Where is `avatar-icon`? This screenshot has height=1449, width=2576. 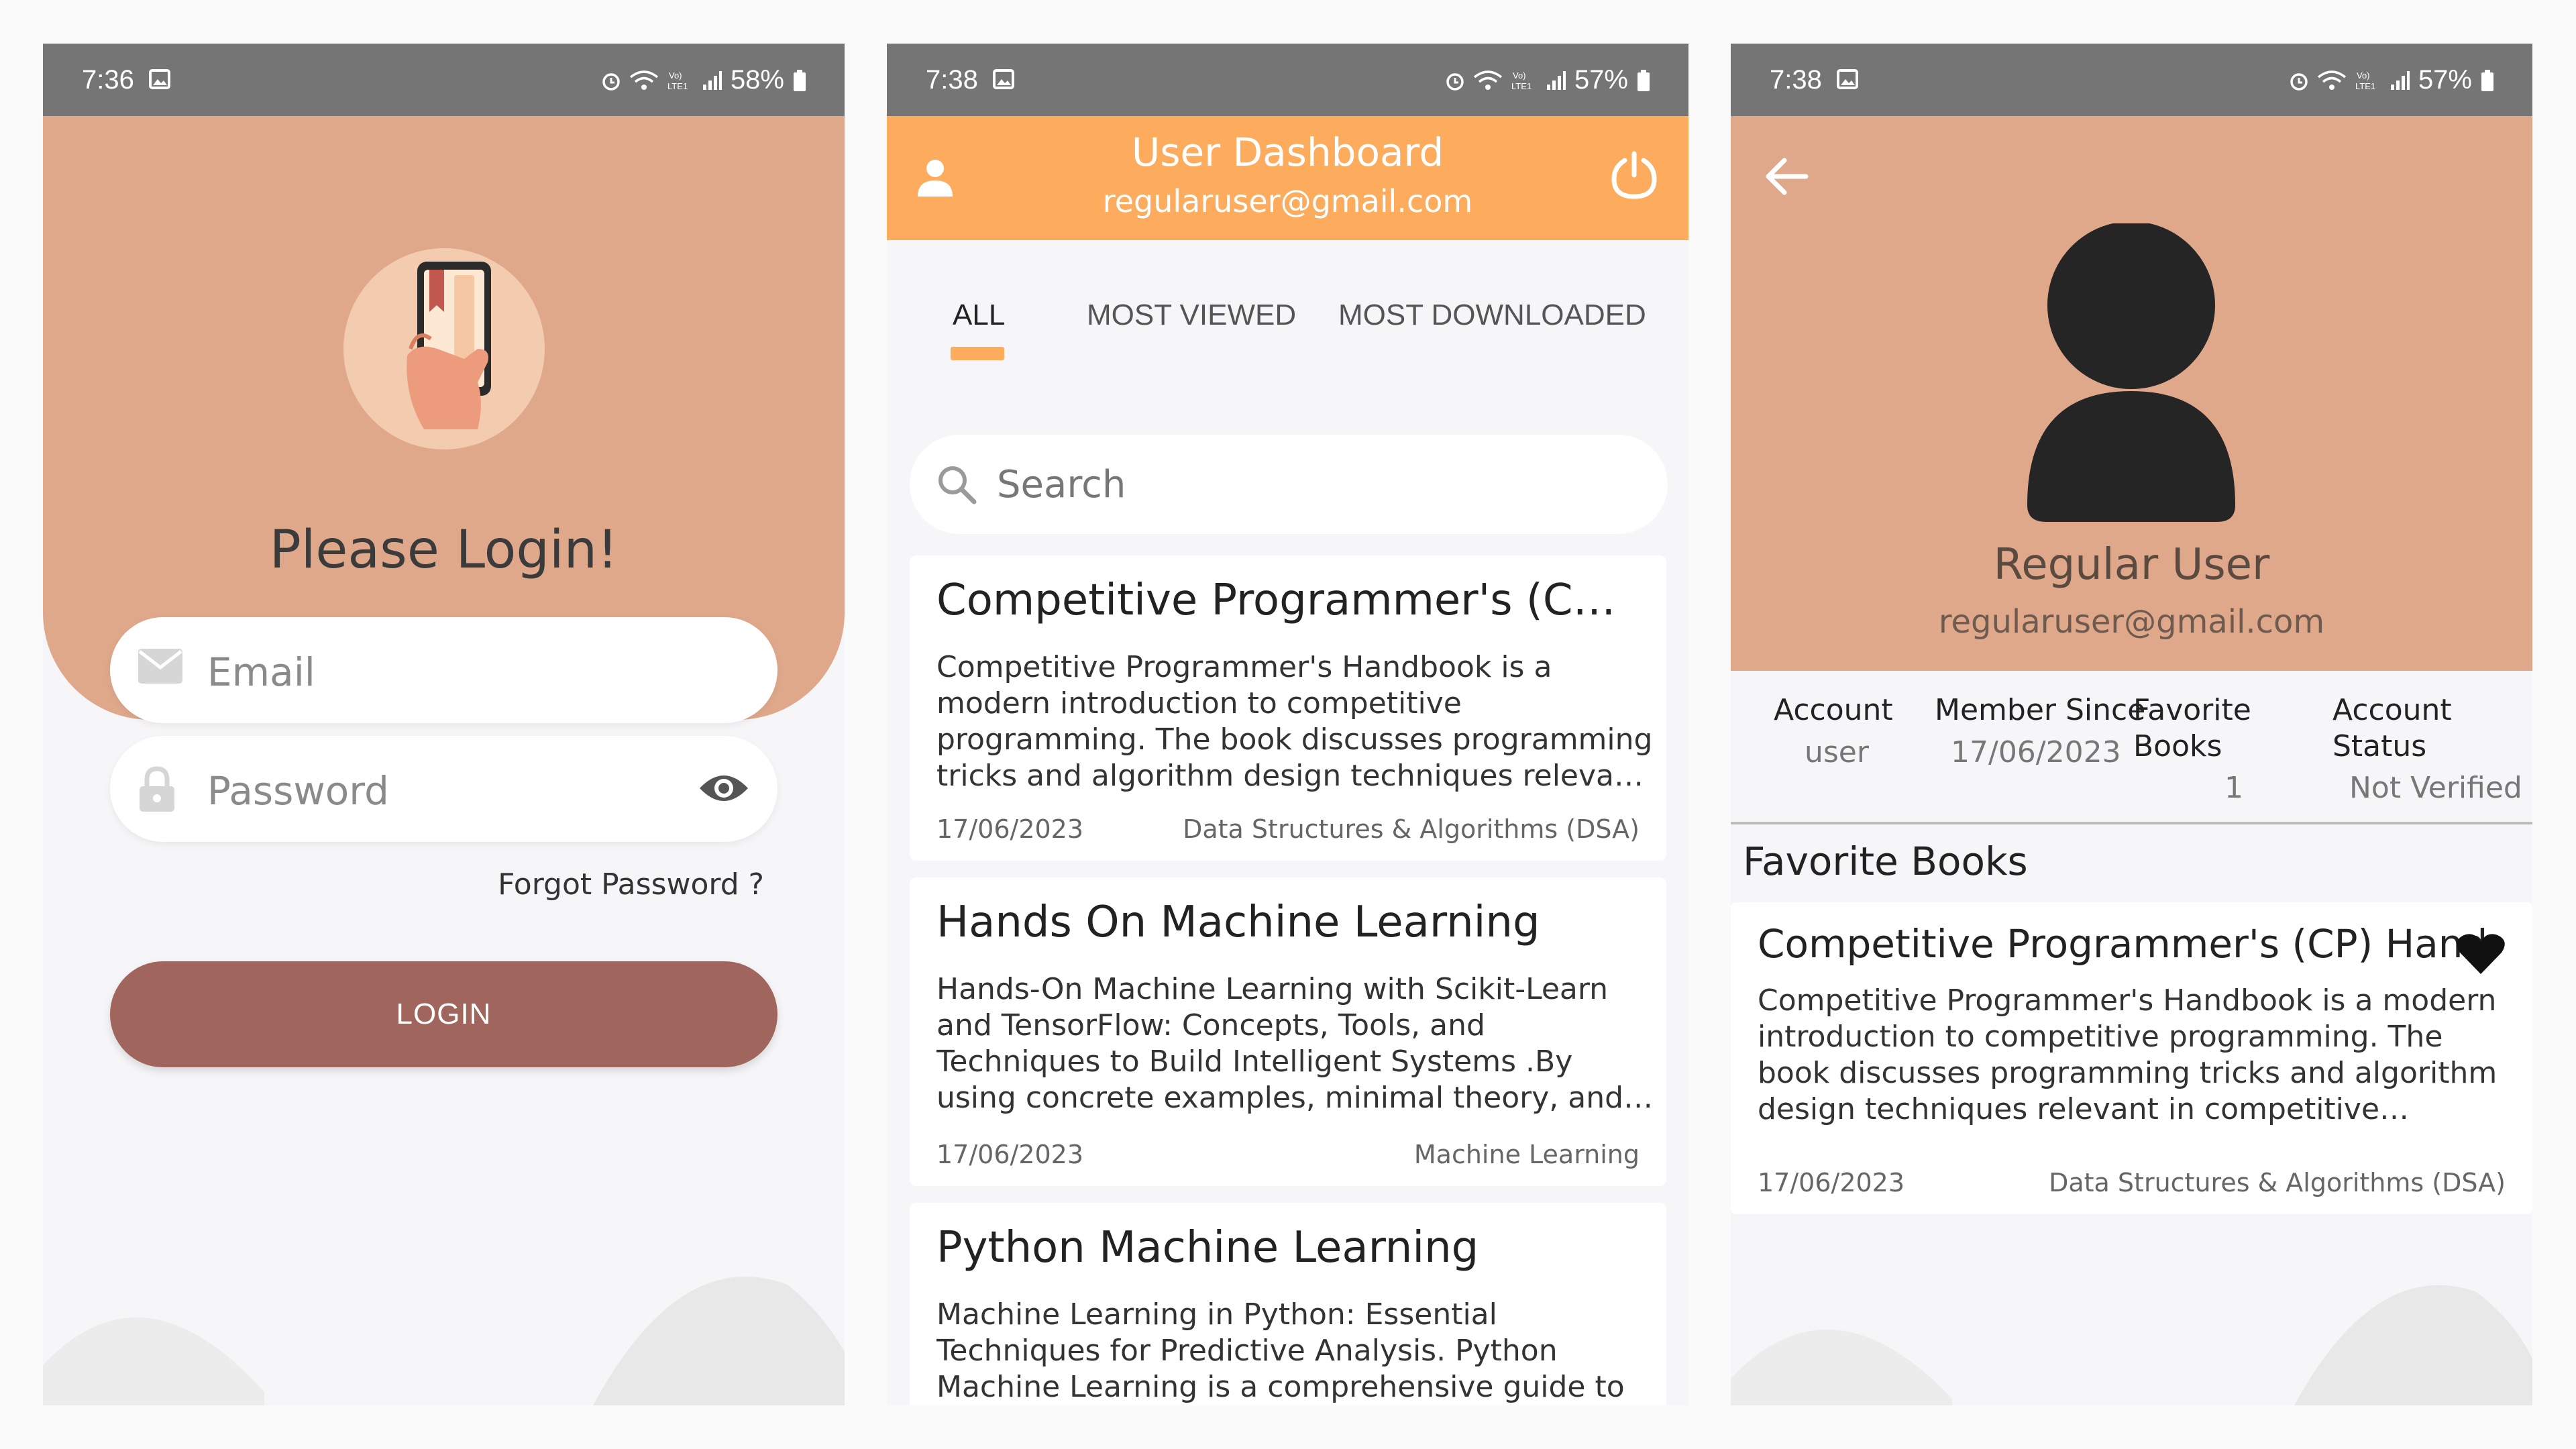
avatar-icon is located at coordinates (2131, 372).